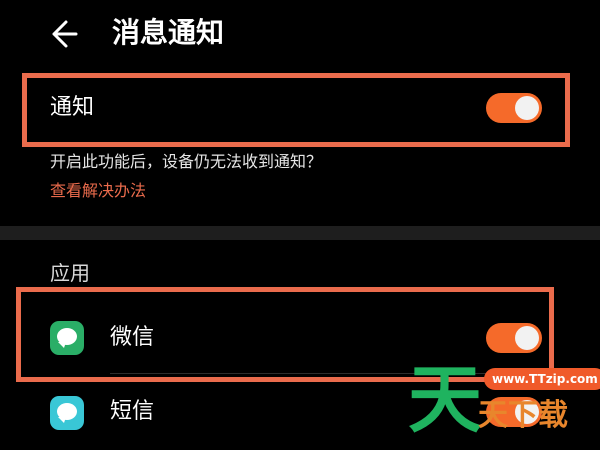 This screenshot has height=450, width=600. I want to click on watermark-url: www.TTzip.com, so click(542, 379).